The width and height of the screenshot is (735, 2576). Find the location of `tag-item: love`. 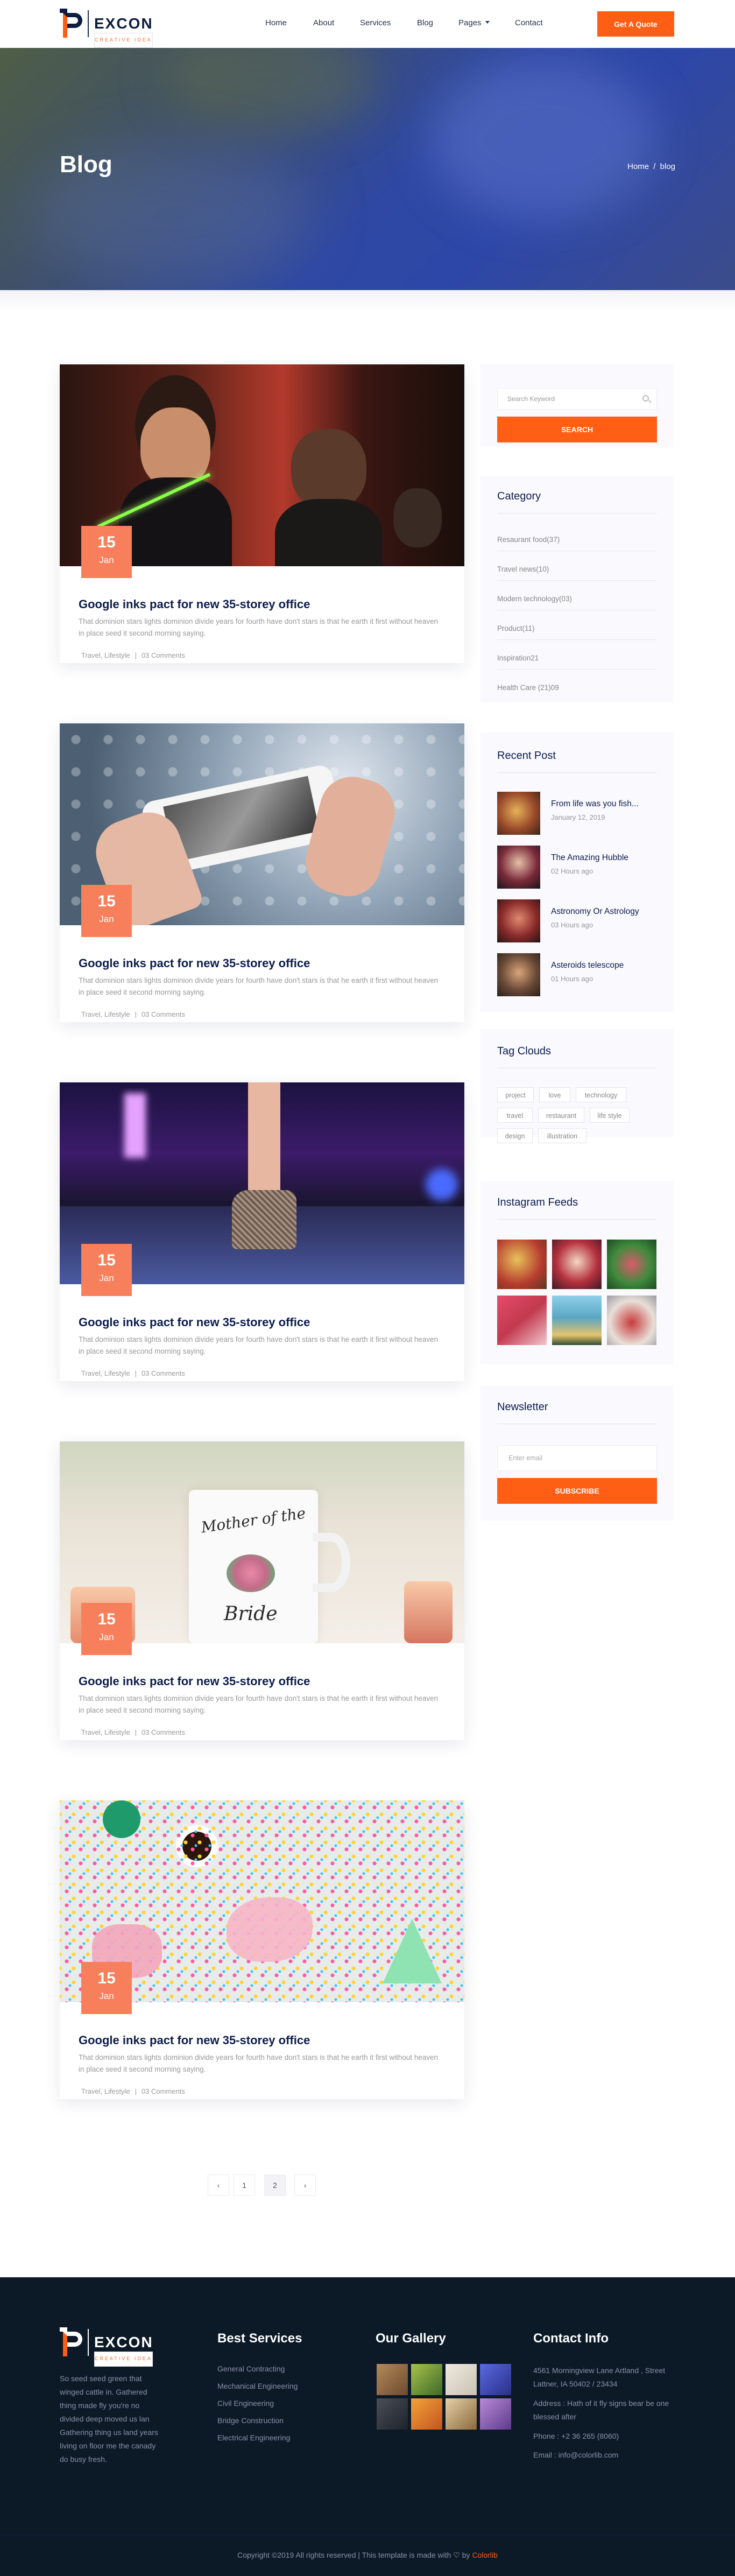

tag-item: love is located at coordinates (554, 1094).